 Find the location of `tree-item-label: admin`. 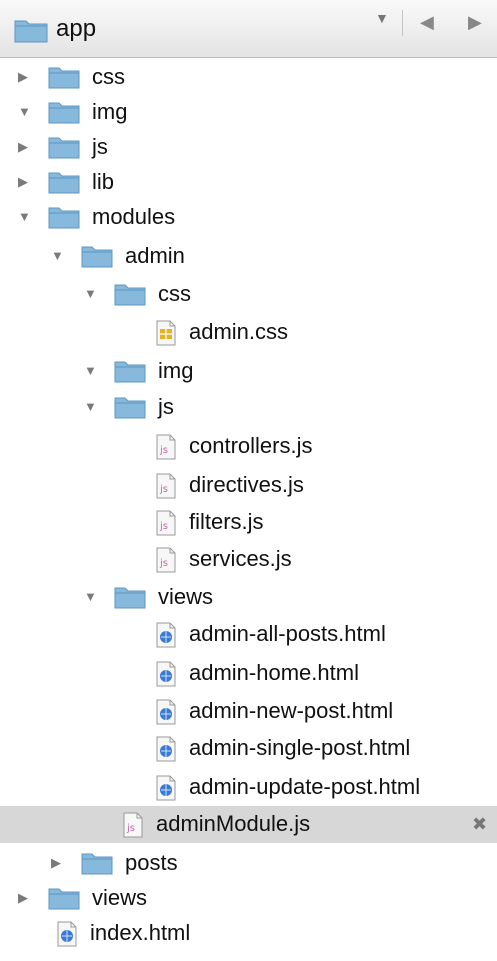

tree-item-label: admin is located at coordinates (155, 255).